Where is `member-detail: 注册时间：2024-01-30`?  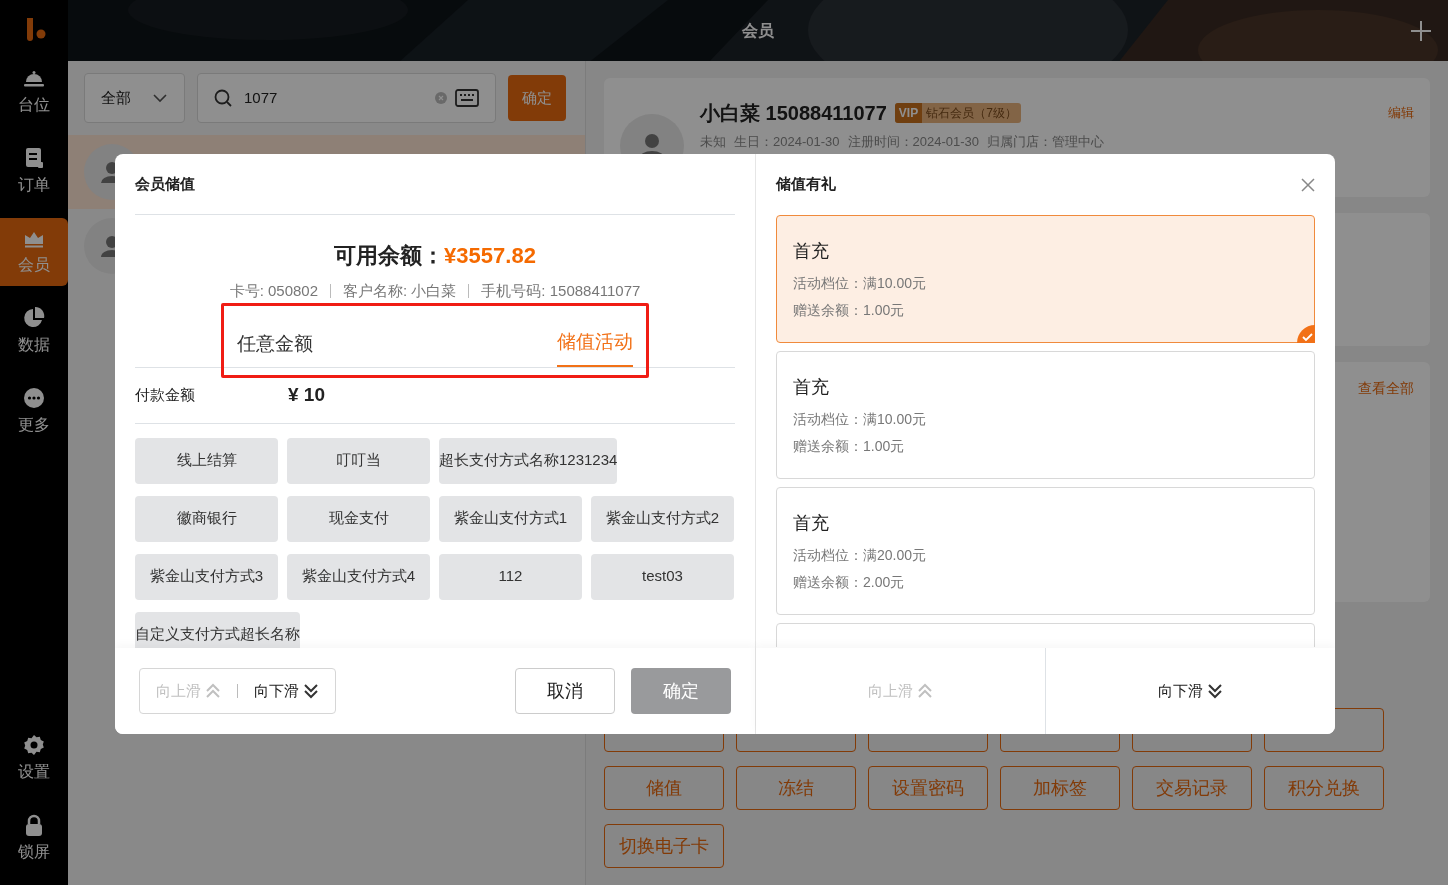
member-detail: 注册时间：2024-01-30 is located at coordinates (913, 142).